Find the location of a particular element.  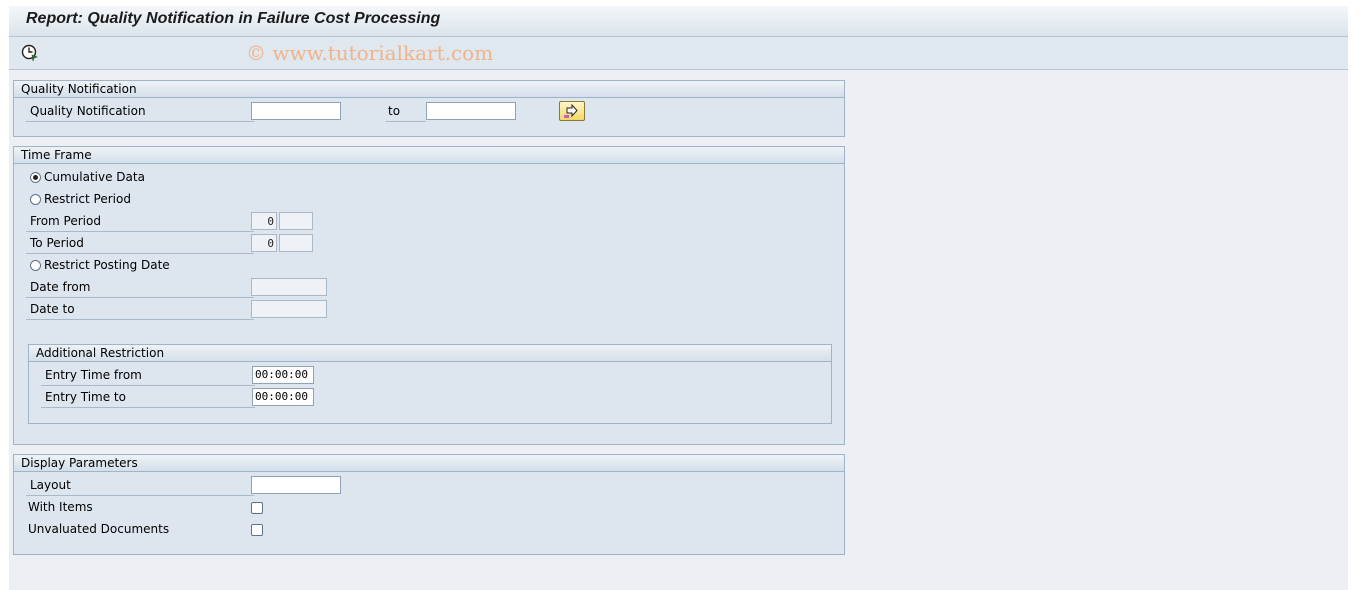

to-period-input: 0 is located at coordinates (264, 243).